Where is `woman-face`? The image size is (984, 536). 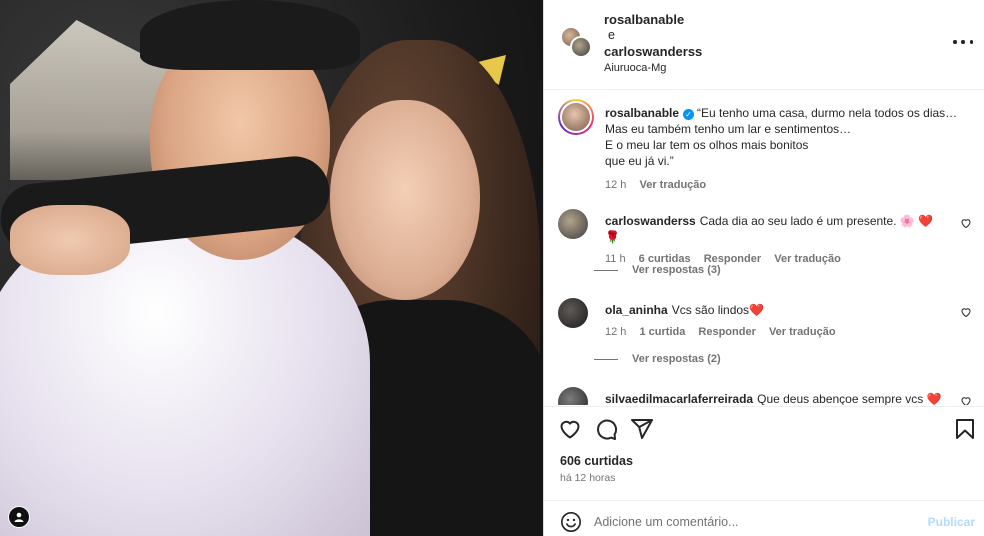
woman-face is located at coordinates (405, 200).